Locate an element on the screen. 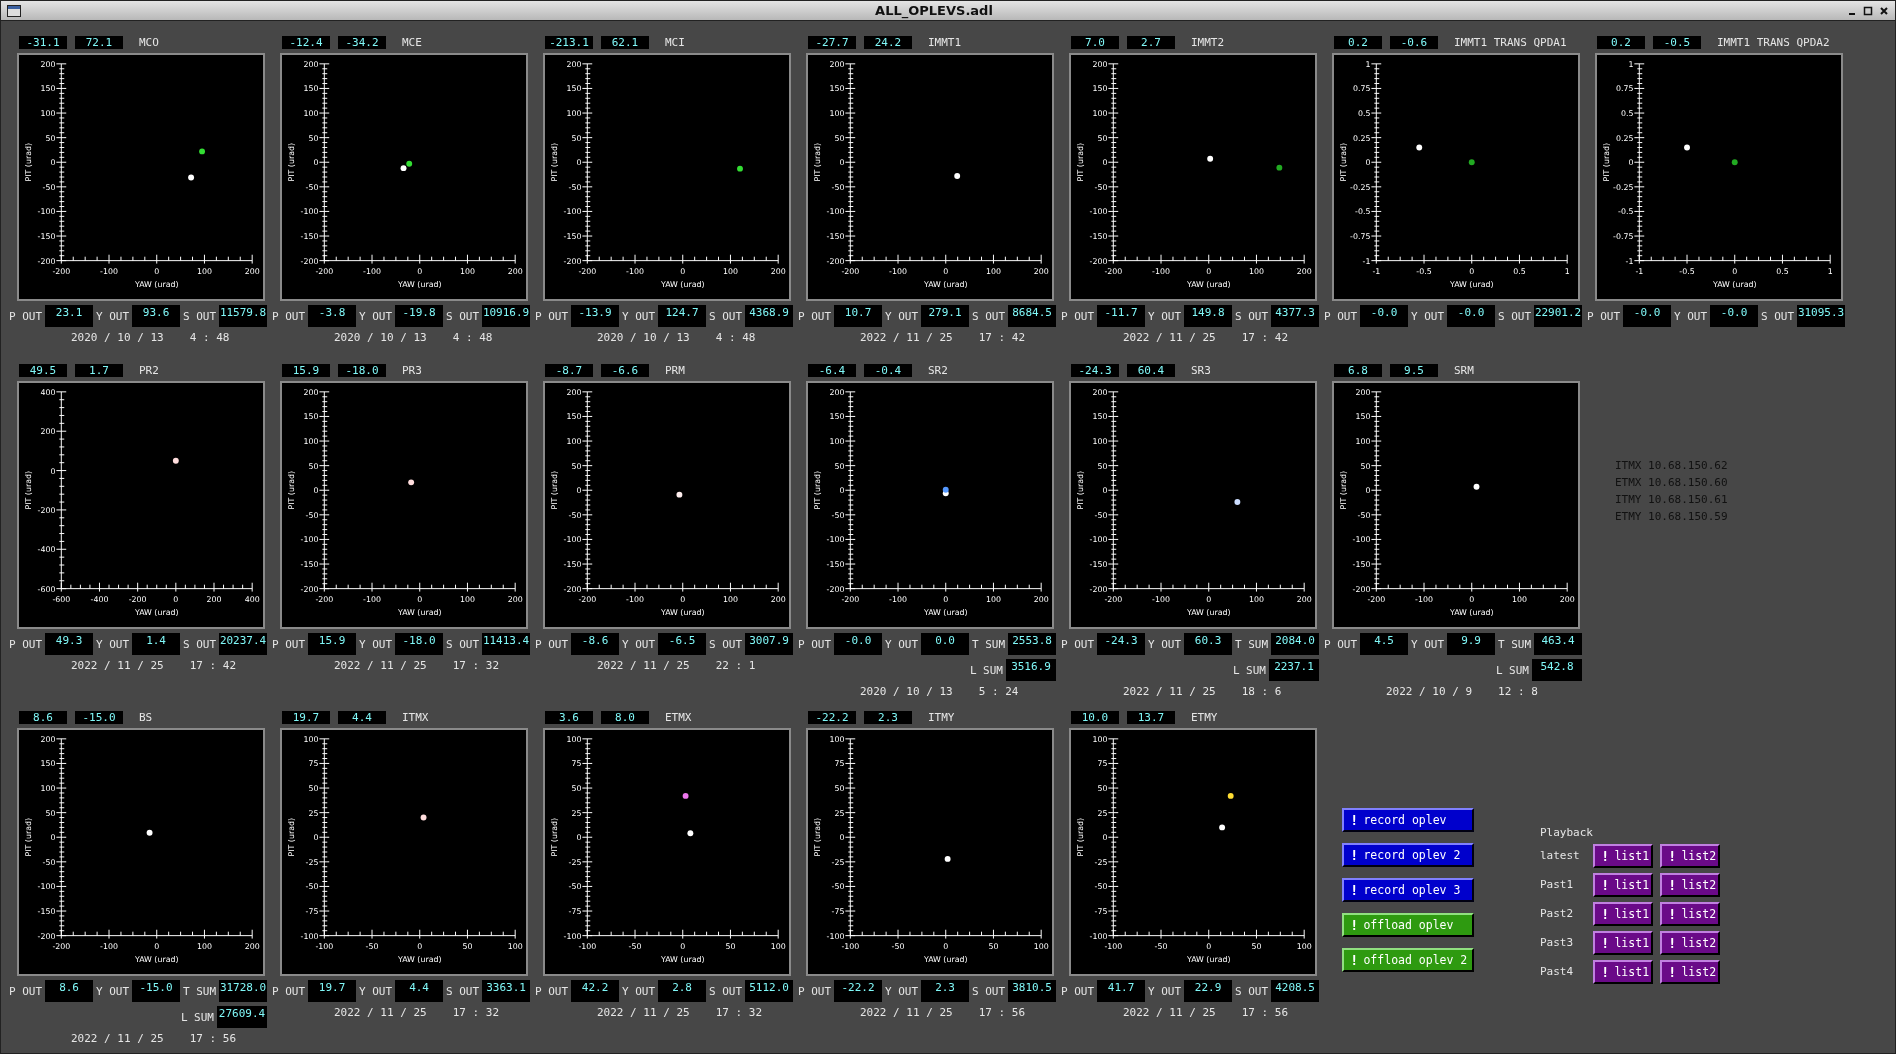  action-button: ! record oplev 3 is located at coordinates (1408, 890).